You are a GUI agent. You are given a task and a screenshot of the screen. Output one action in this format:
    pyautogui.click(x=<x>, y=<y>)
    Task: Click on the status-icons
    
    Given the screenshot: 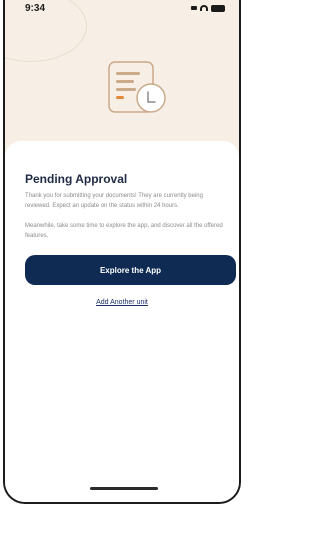 What is the action you would take?
    pyautogui.click(x=208, y=8)
    